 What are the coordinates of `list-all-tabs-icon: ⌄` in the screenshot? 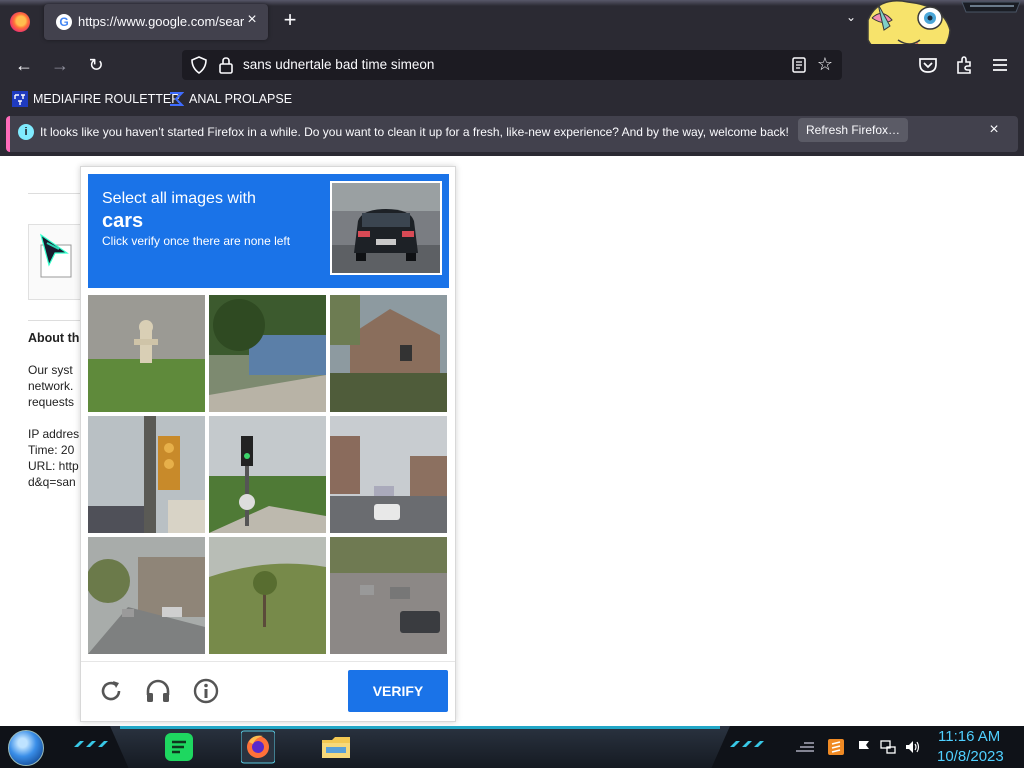 It's located at (851, 17).